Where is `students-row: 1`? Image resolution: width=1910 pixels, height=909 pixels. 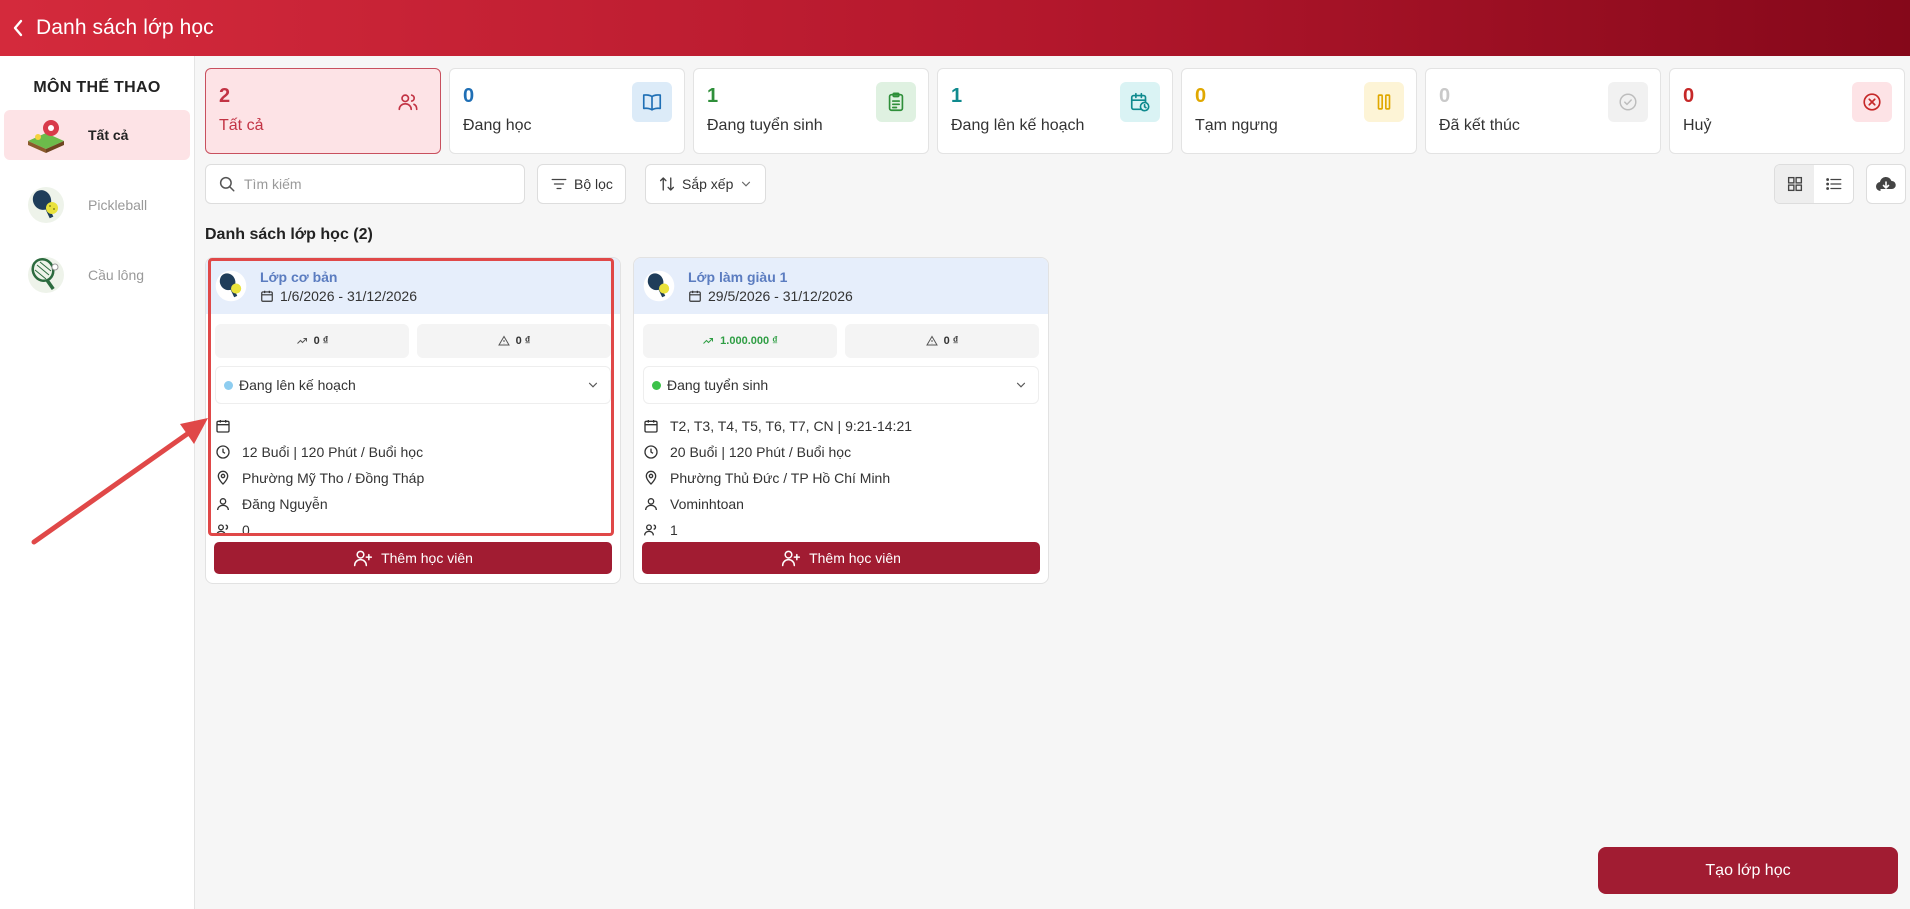 students-row: 1 is located at coordinates (845, 530).